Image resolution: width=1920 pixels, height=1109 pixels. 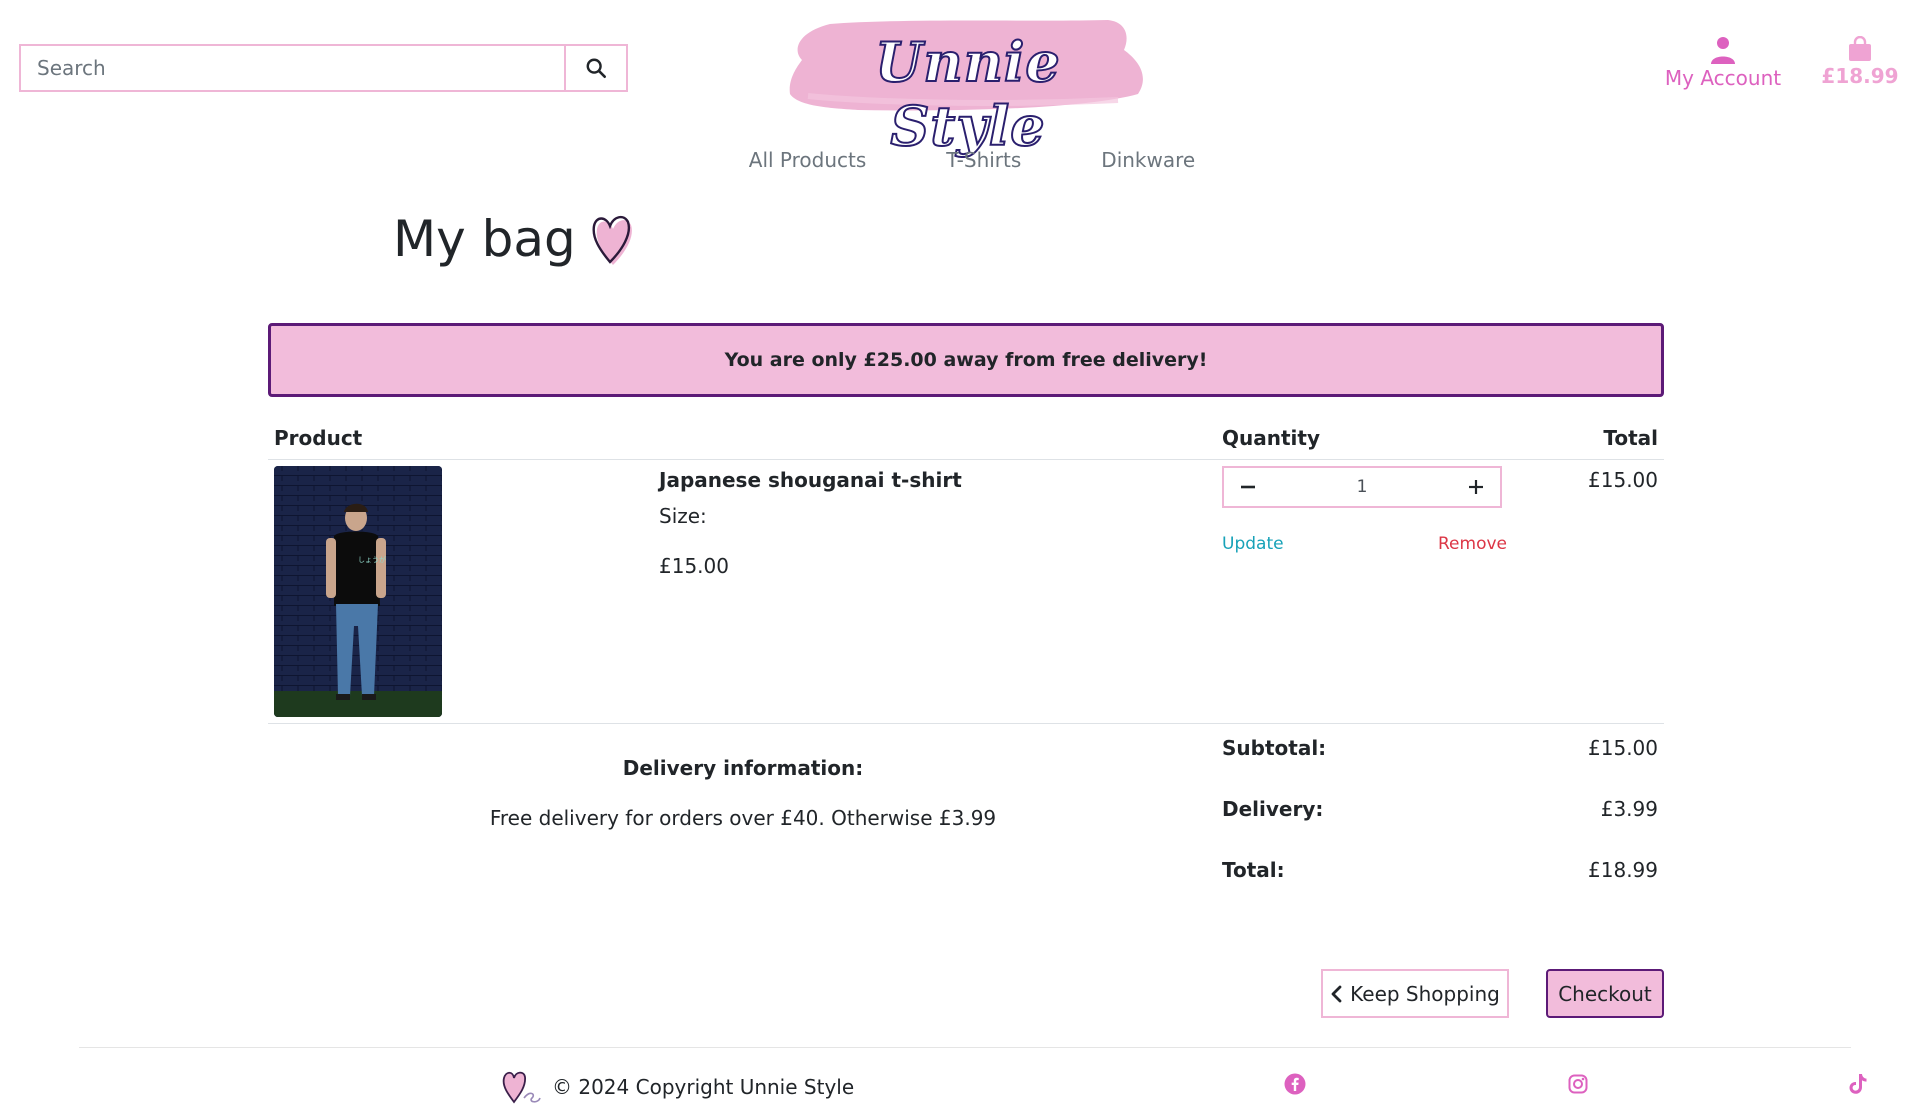 What do you see at coordinates (521, 1087) in the screenshot?
I see `footer-logo-icon` at bounding box center [521, 1087].